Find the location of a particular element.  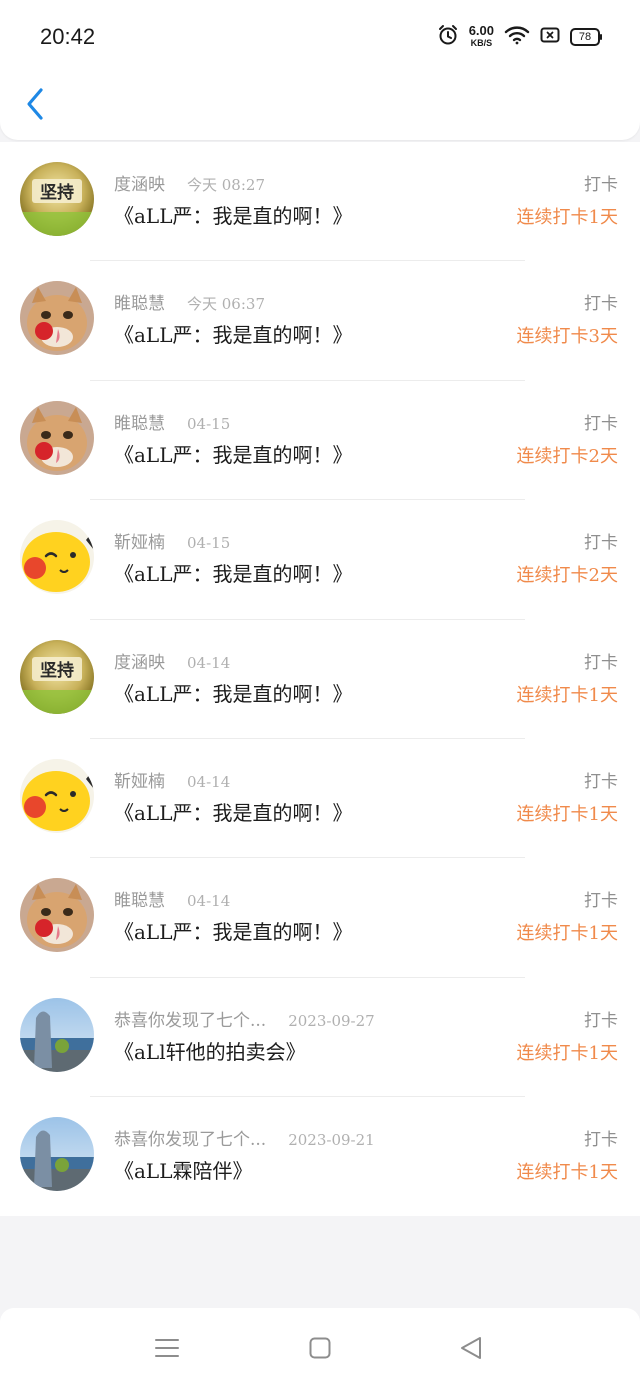

status-icons: 6.00 KB/S 78 is located at coordinates (519, 36).